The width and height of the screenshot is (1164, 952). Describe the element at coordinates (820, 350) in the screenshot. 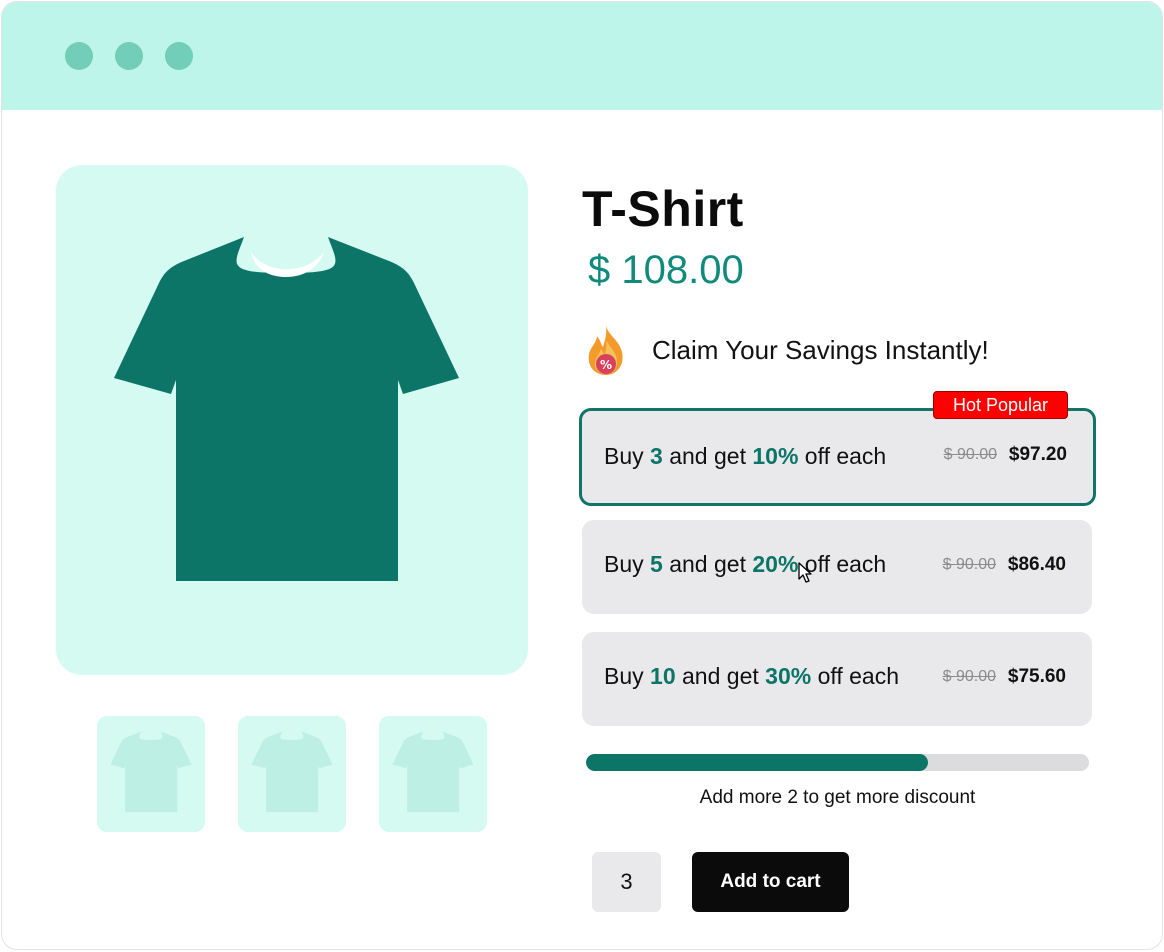

I see `promo-headline: Claim Your Savings Instantly!` at that location.